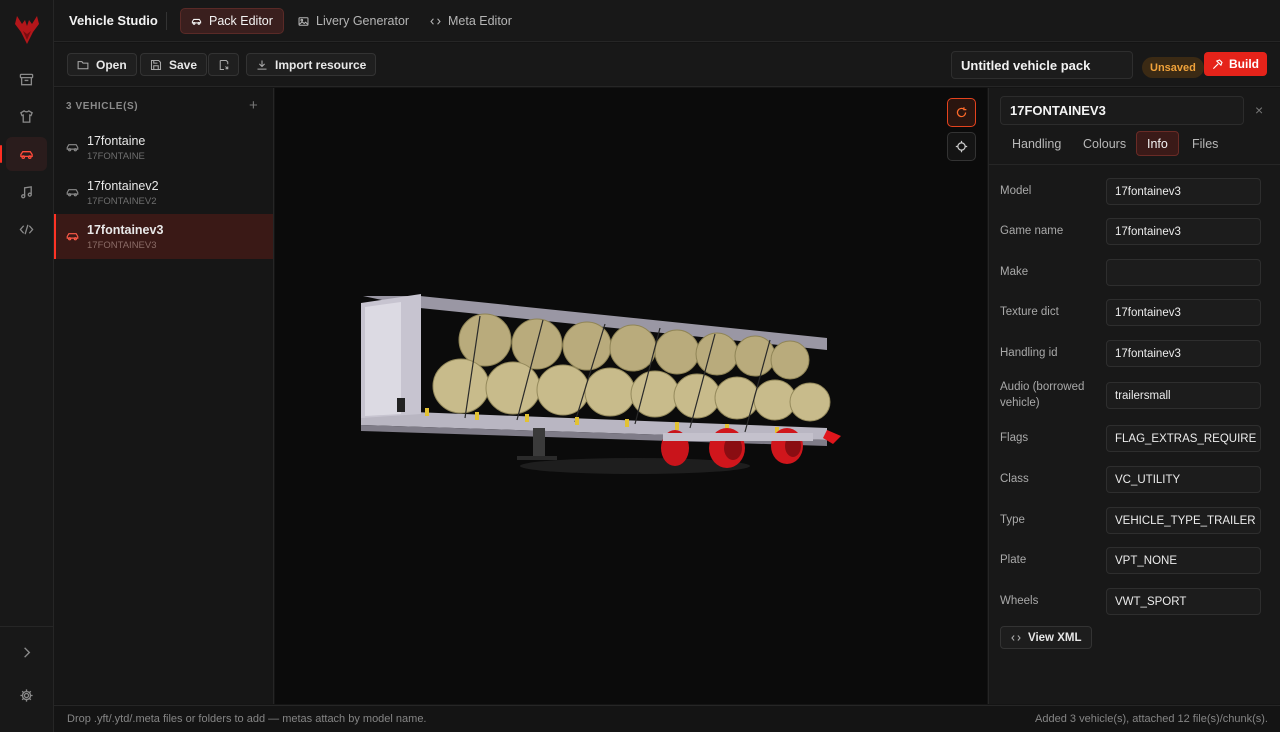 This screenshot has width=1280, height=732. I want to click on tab-colours: Colours, so click(1104, 143).